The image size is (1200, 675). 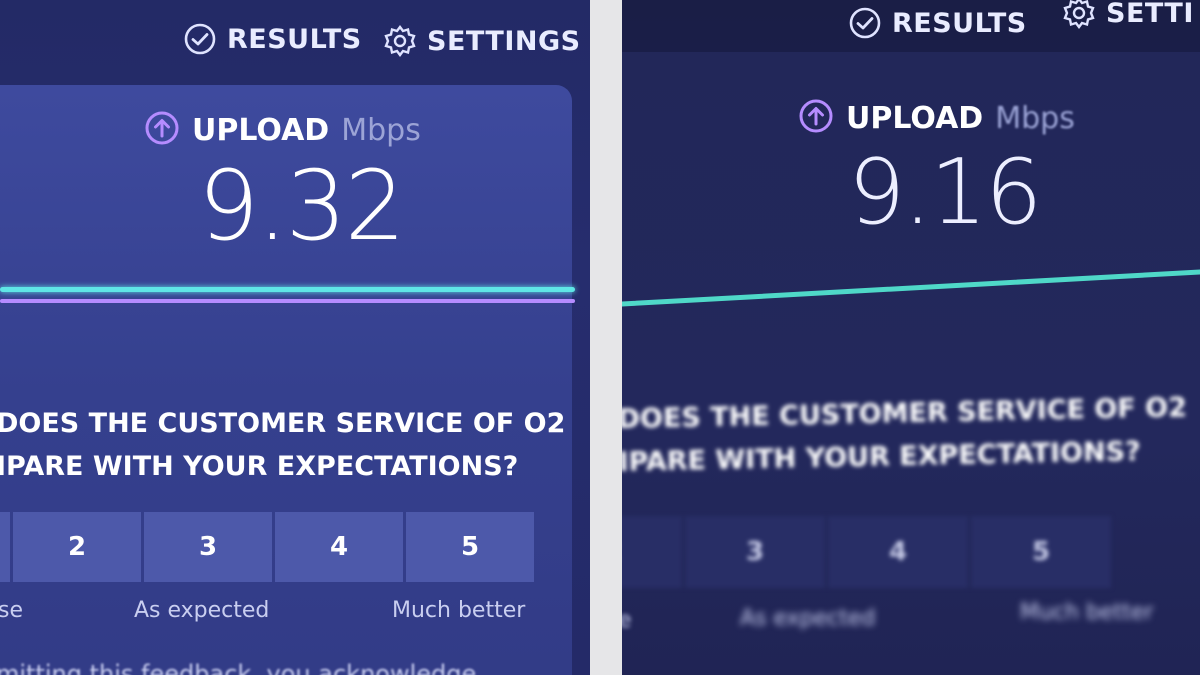 What do you see at coordinates (504, 41) in the screenshot?
I see `settings-label: SETTINGS` at bounding box center [504, 41].